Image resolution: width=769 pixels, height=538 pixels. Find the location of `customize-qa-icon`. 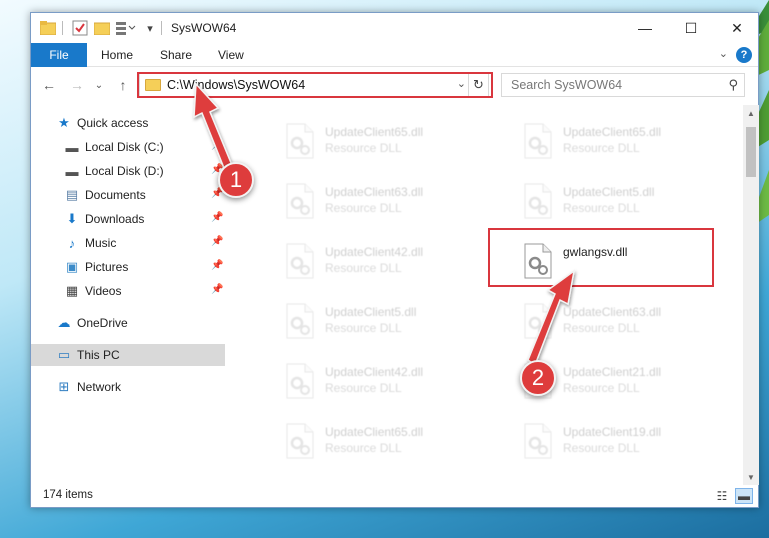

customize-qa-icon is located at coordinates (126, 28).